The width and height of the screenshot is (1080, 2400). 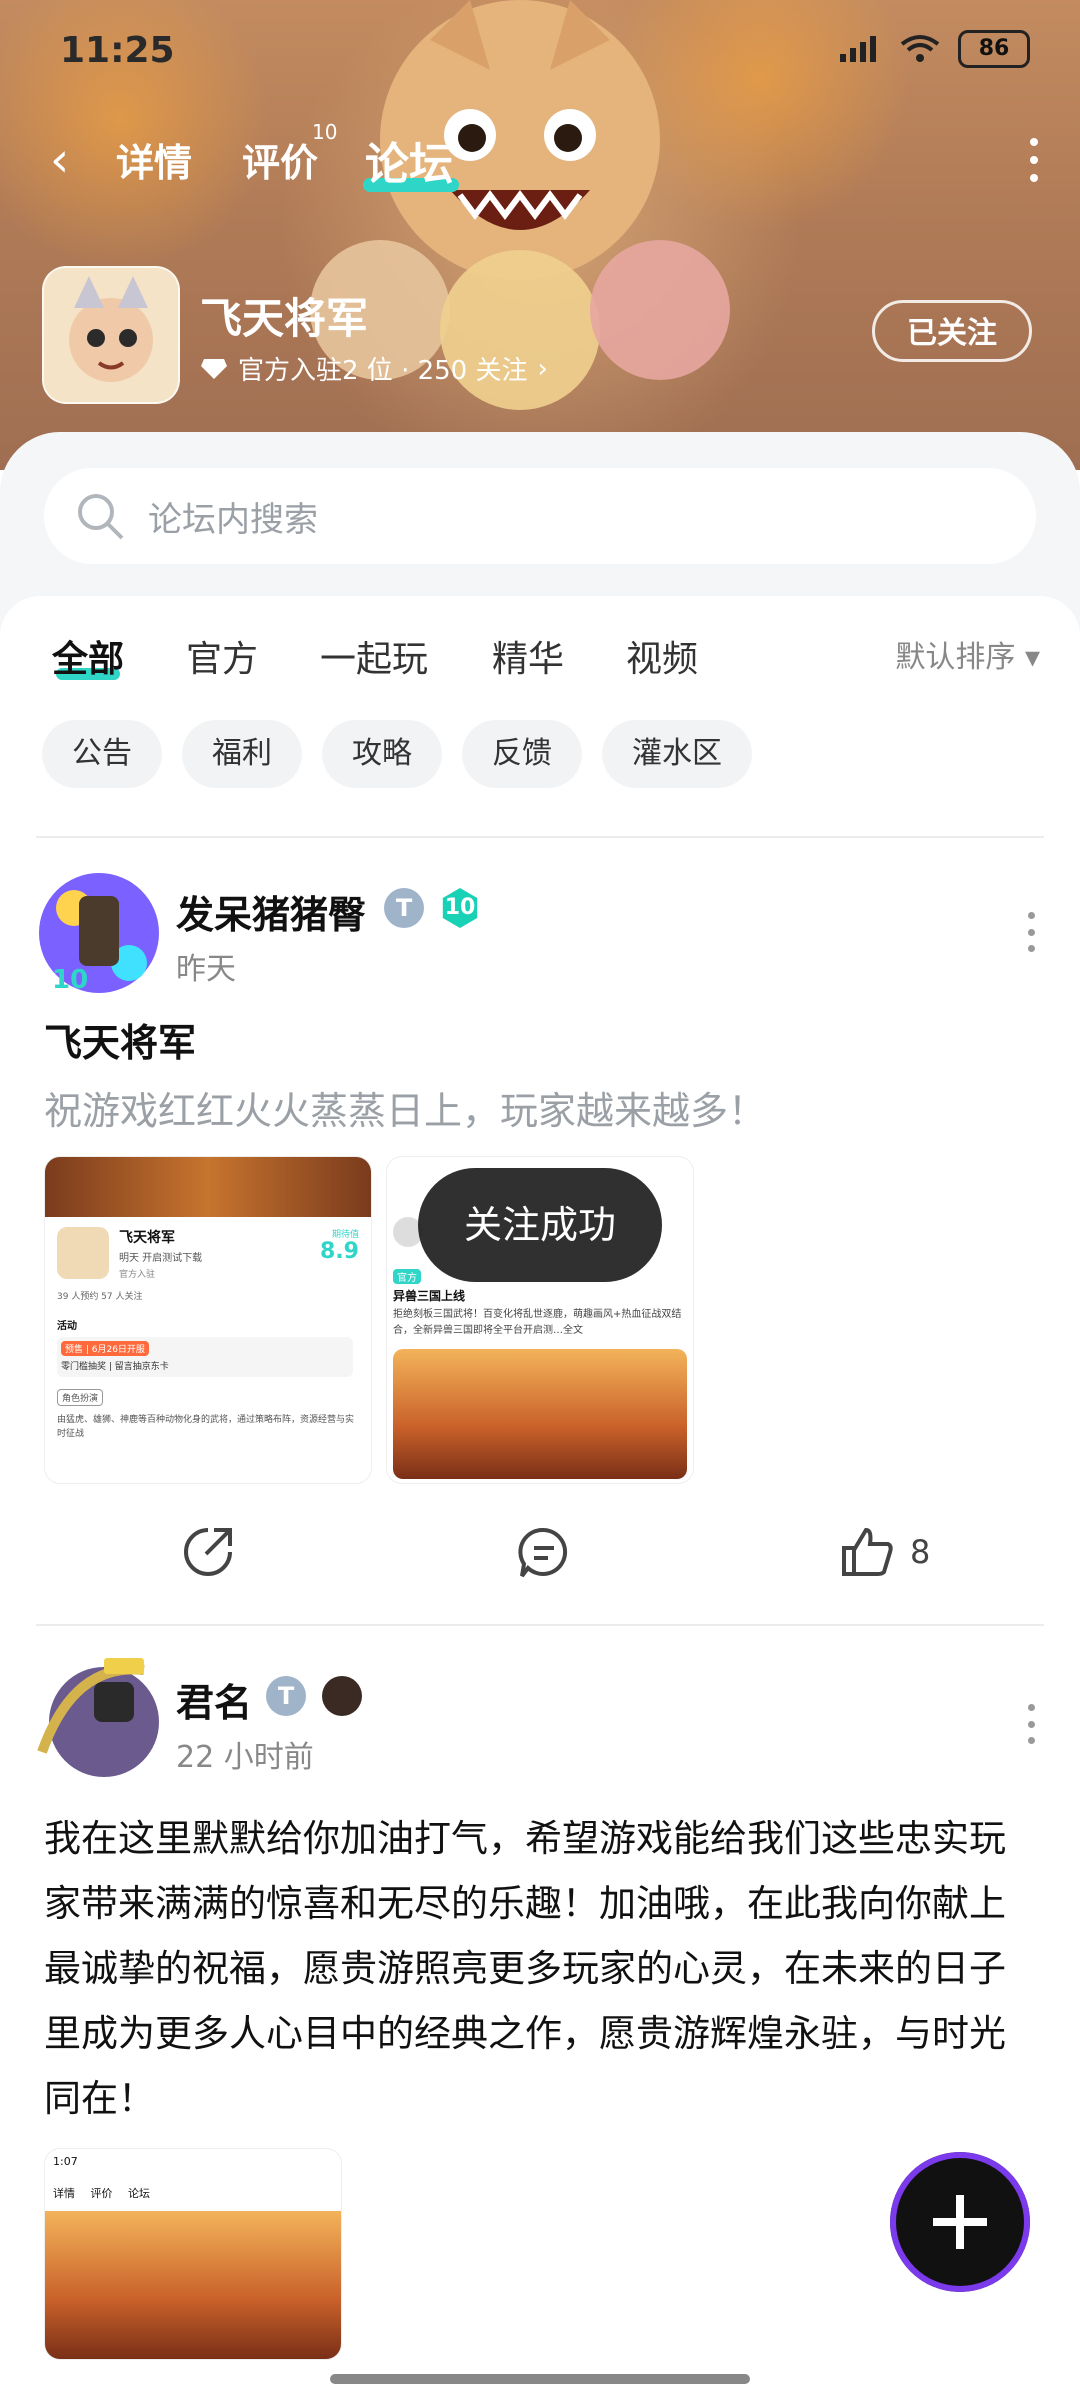 I want to click on comment-button, so click(x=544, y=1552).